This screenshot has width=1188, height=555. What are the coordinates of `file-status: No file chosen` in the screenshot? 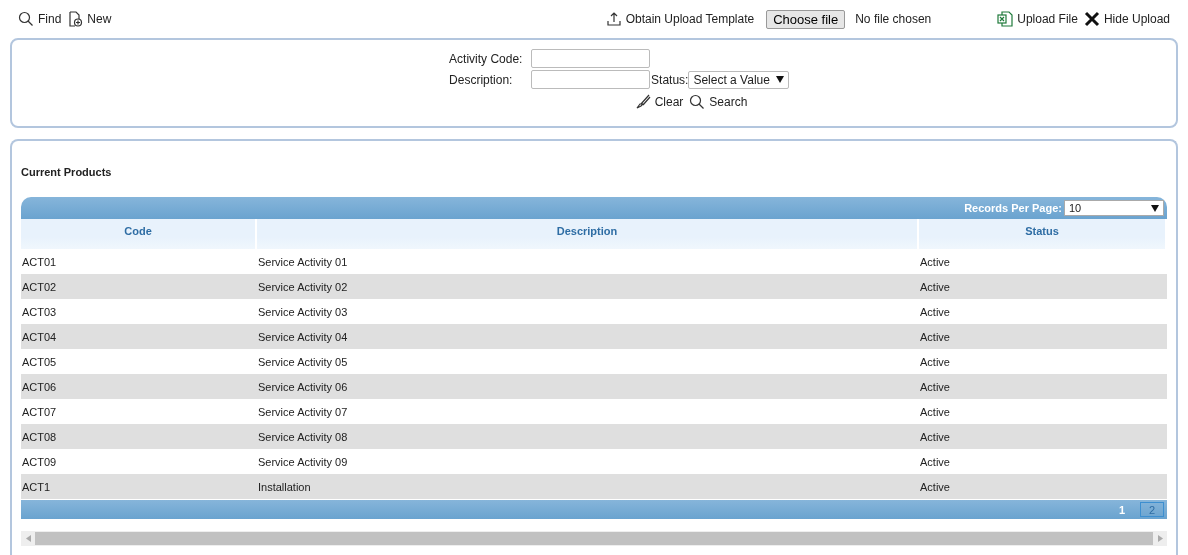 It's located at (893, 19).